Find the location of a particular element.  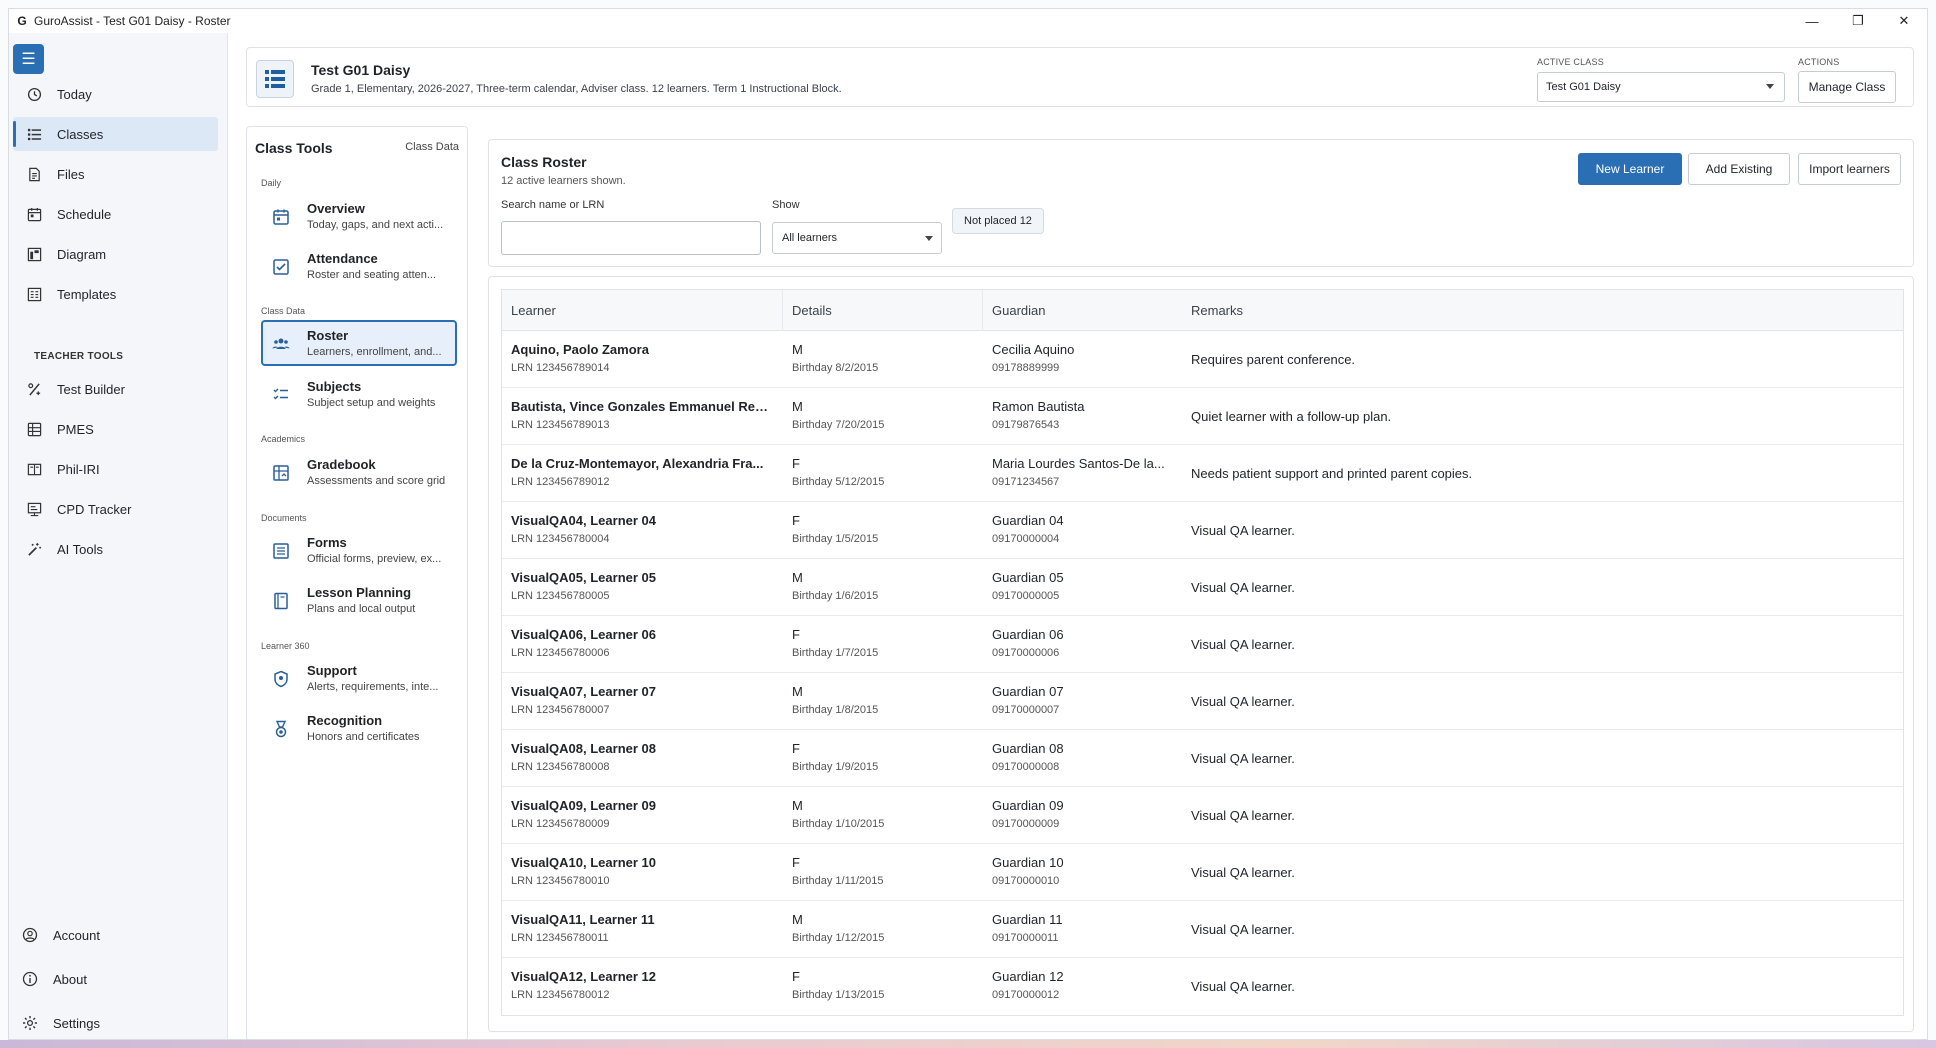

manage-class-button: Manage Class is located at coordinates (1847, 87).